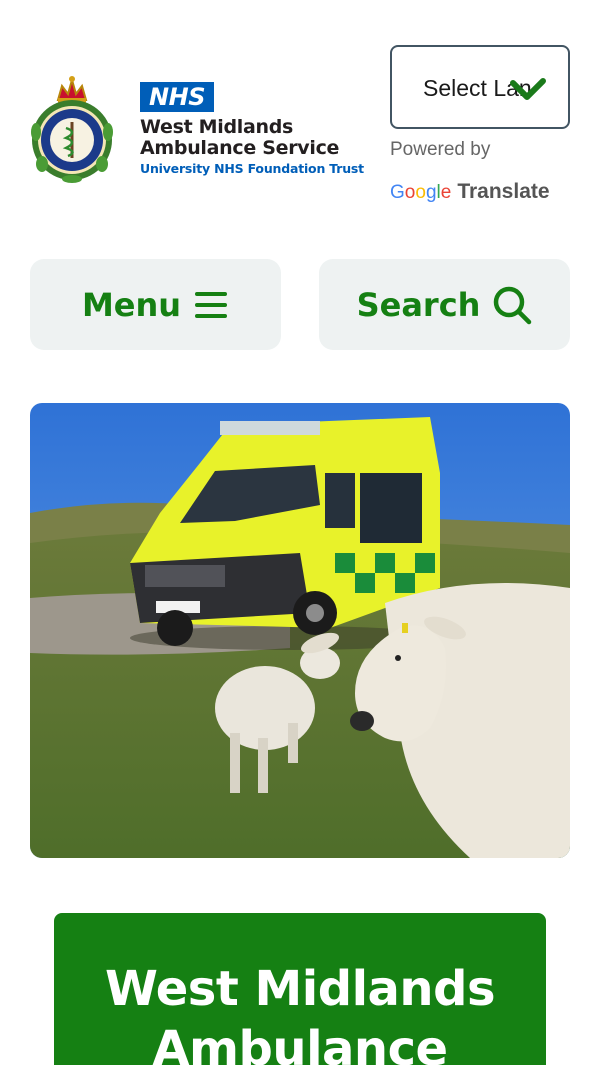  I want to click on search-button: Search, so click(444, 304).